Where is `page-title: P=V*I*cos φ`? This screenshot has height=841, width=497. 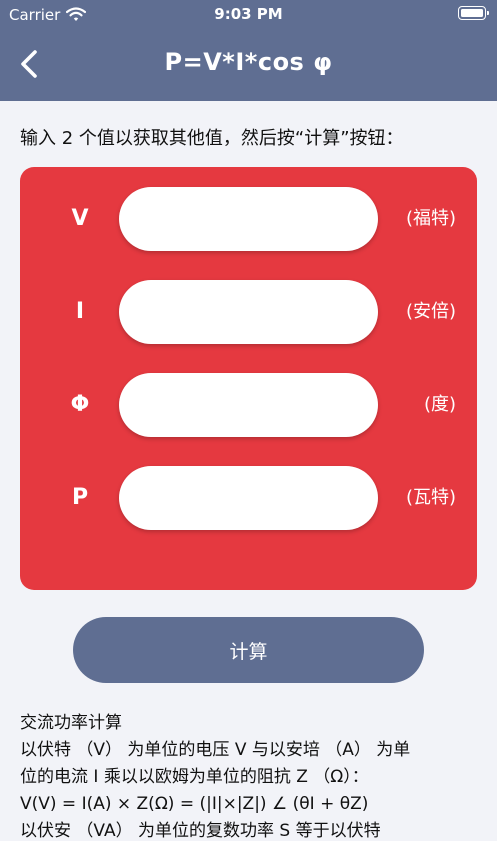 page-title: P=V*I*cos φ is located at coordinates (248, 62).